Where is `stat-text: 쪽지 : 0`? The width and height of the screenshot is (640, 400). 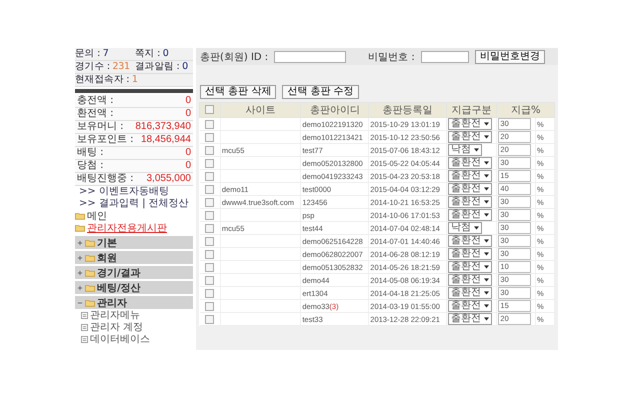
stat-text: 쪽지 : 0 is located at coordinates (152, 54).